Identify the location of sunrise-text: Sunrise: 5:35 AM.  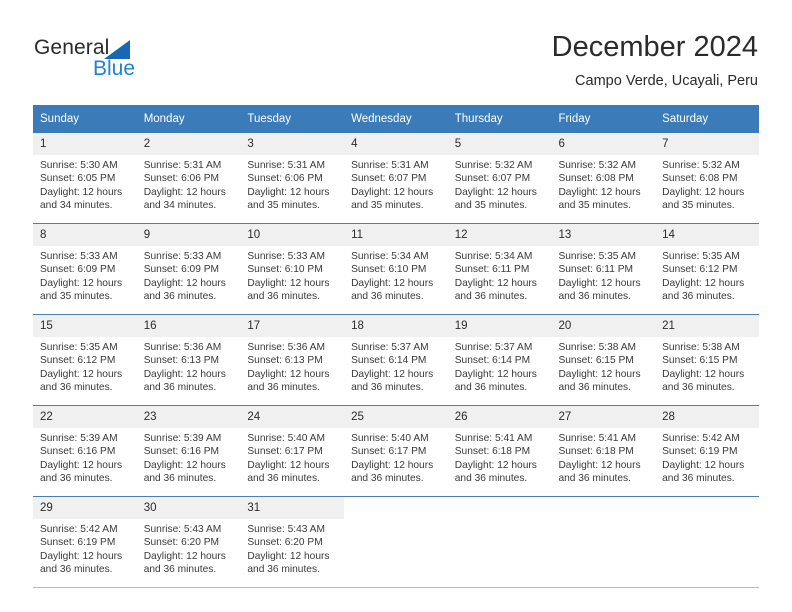
(79, 347).